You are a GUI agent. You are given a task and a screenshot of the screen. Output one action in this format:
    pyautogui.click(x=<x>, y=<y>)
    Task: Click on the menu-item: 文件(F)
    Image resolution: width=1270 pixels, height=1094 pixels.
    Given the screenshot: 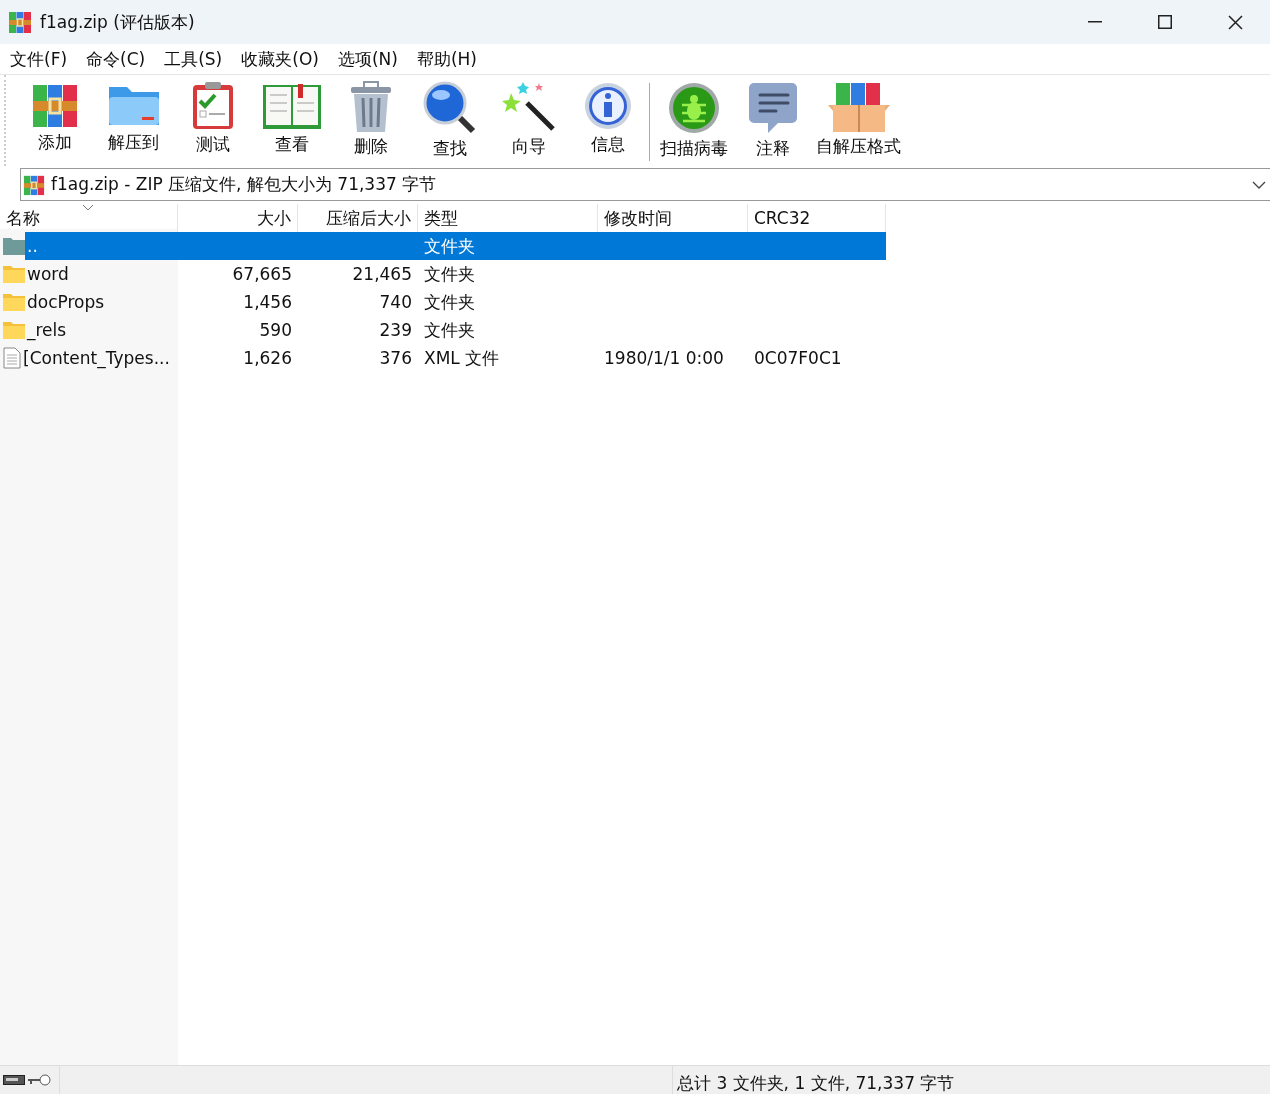 What is the action you would take?
    pyautogui.click(x=39, y=59)
    